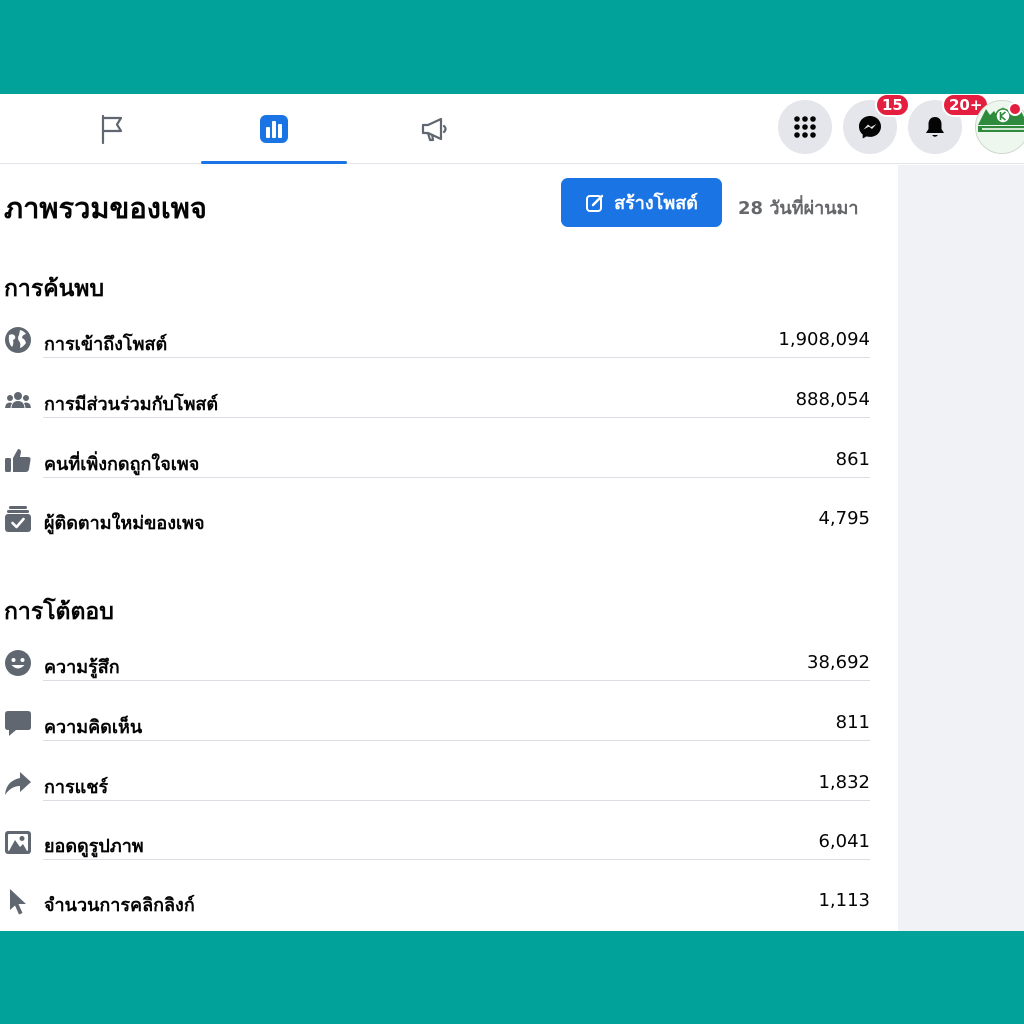  What do you see at coordinates (94, 846) in the screenshot?
I see `stat-label: ยอดดูรูปภาพ` at bounding box center [94, 846].